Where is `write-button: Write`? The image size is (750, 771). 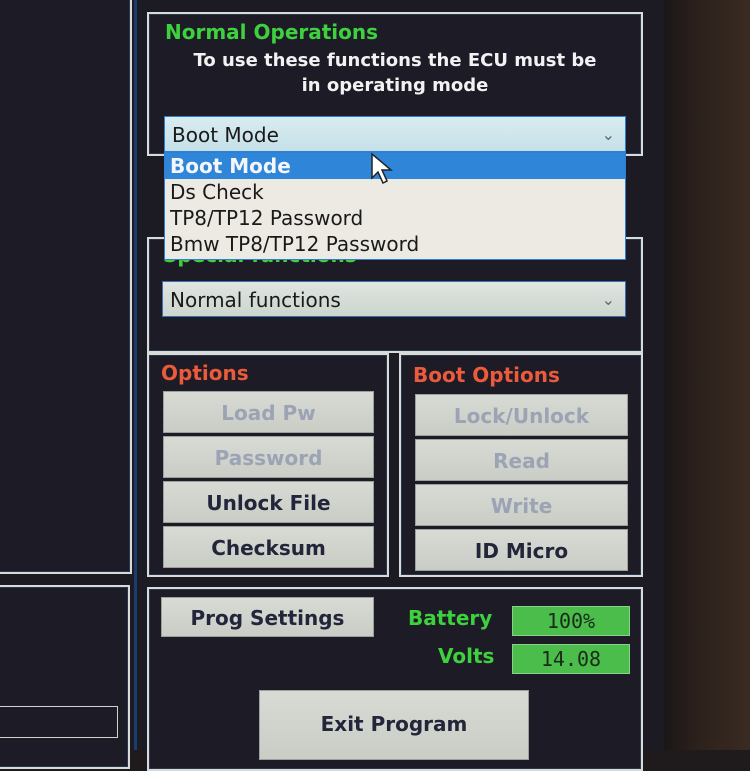
write-button: Write is located at coordinates (521, 505).